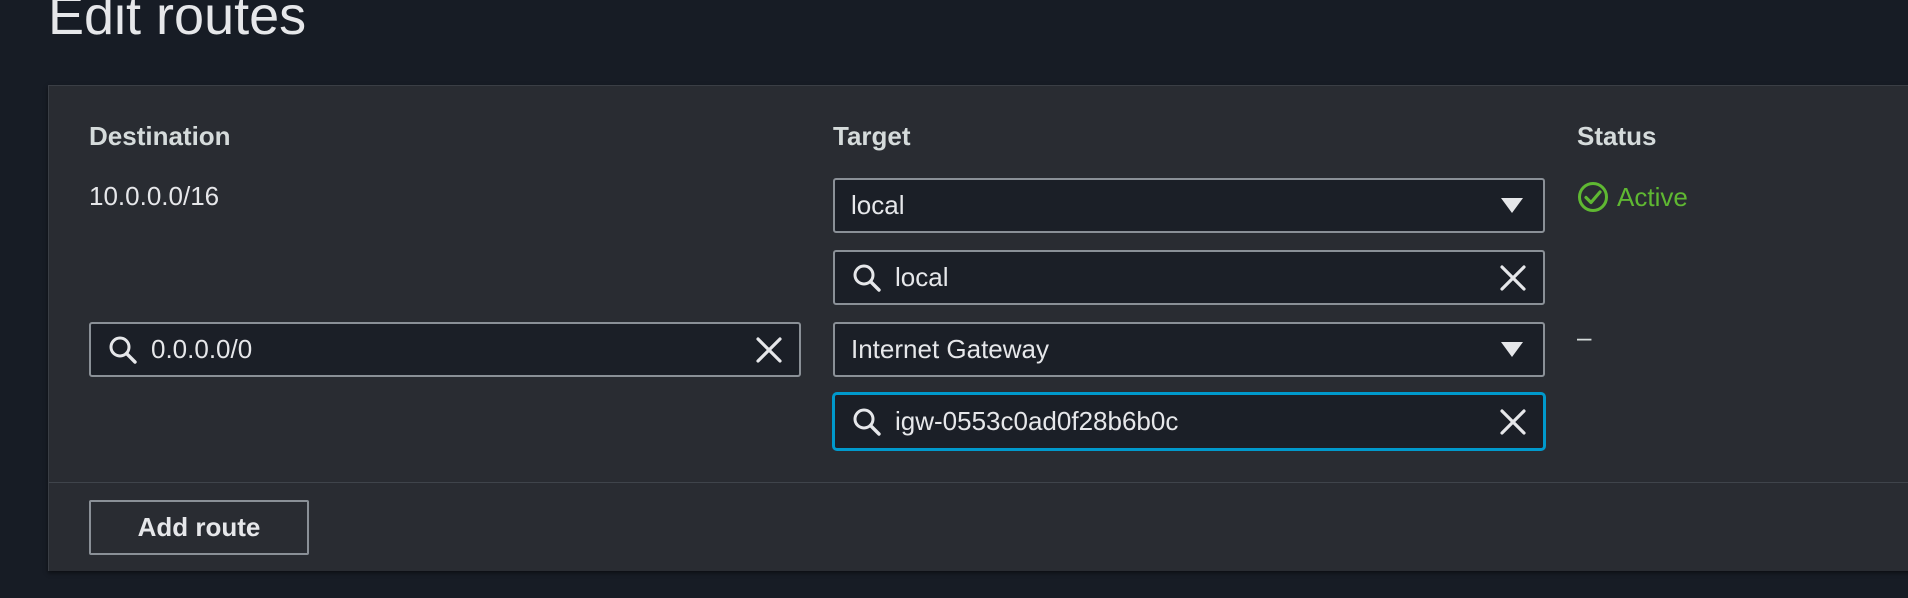 This screenshot has width=1908, height=598. Describe the element at coordinates (1189, 205) in the screenshot. I see `route-1-target-type-select: local` at that location.